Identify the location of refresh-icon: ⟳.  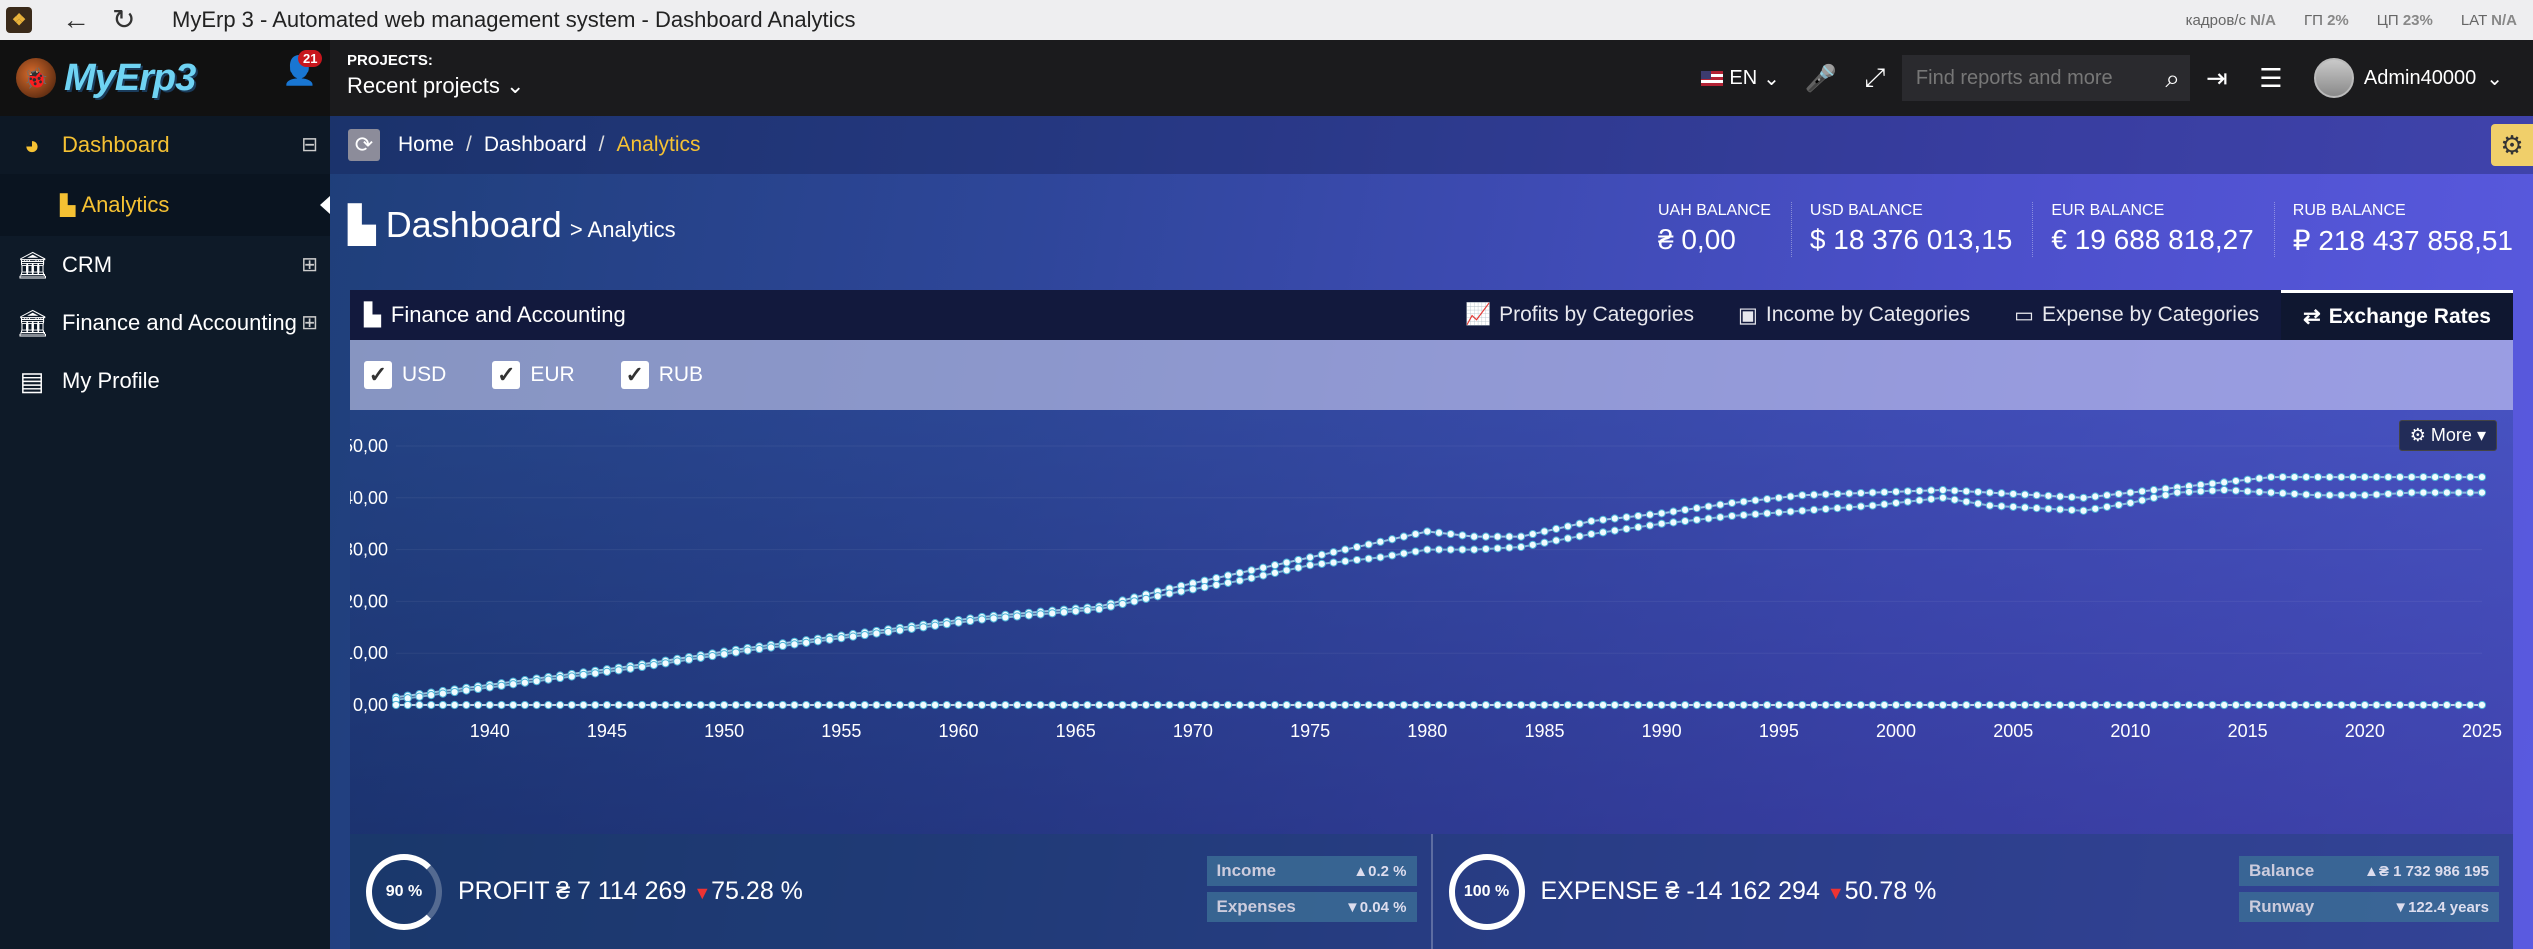
(364, 145).